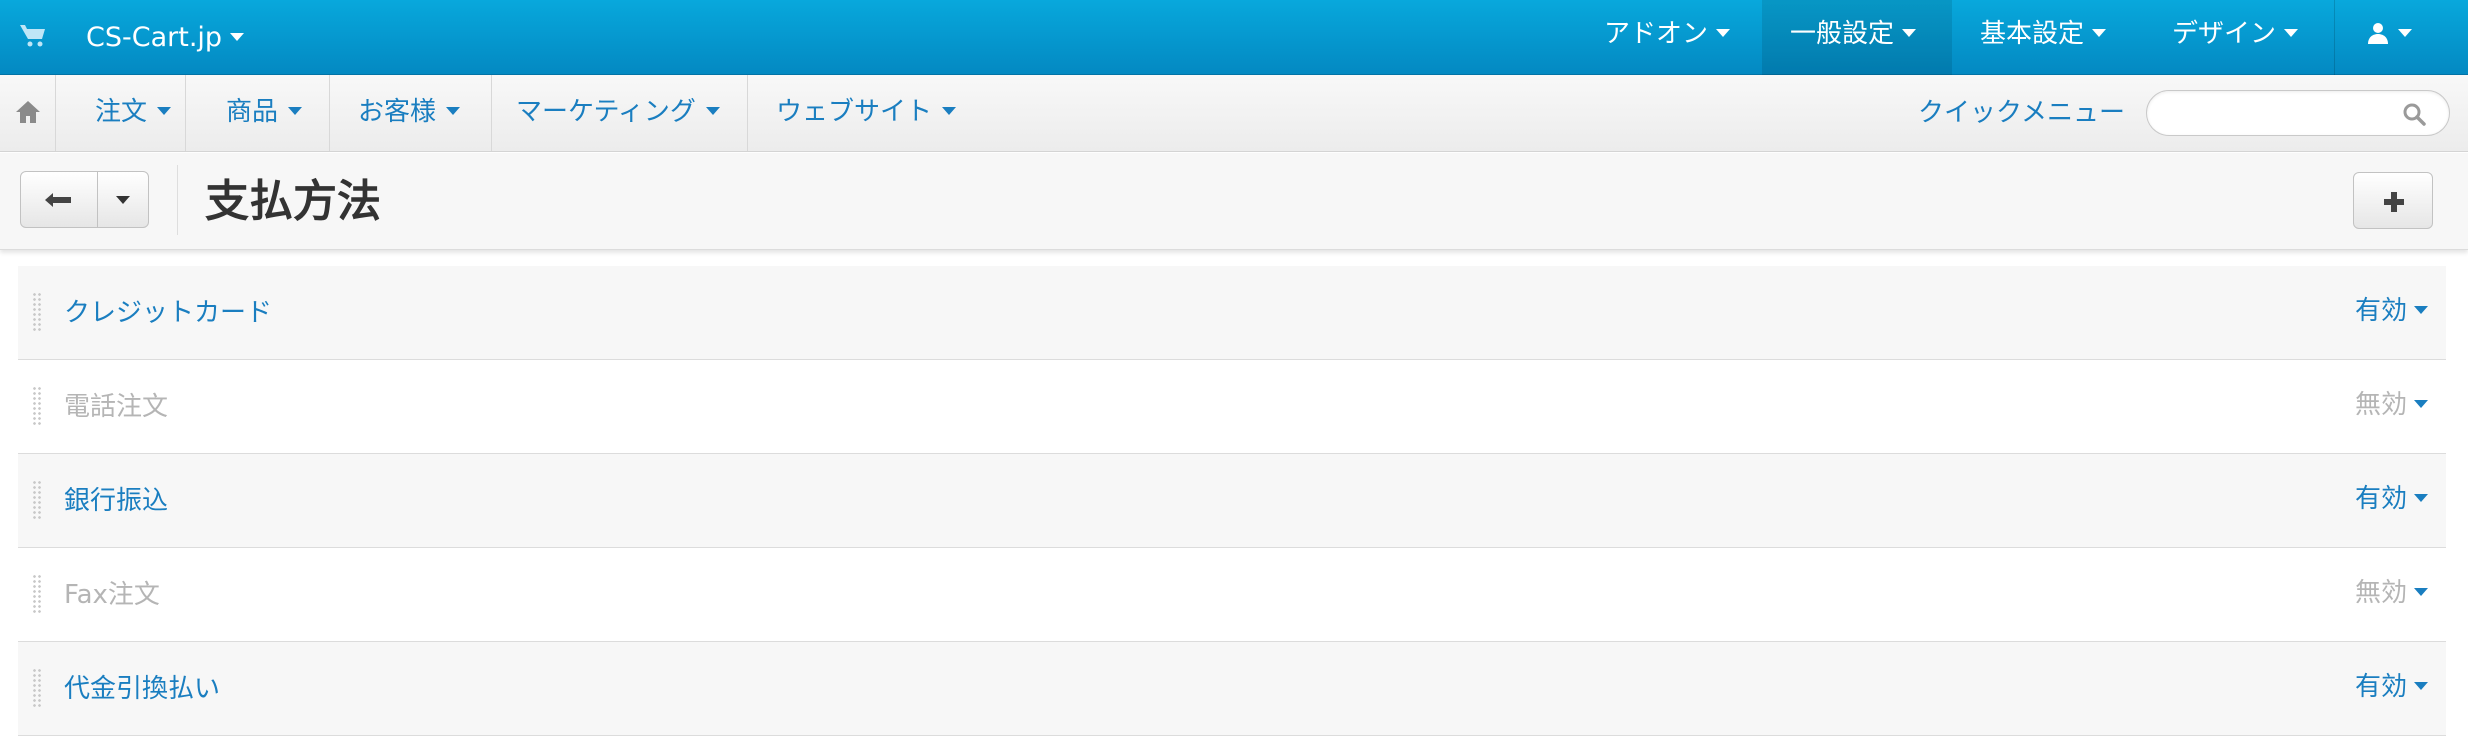  I want to click on nav-website: ウェブサイト, so click(861, 113).